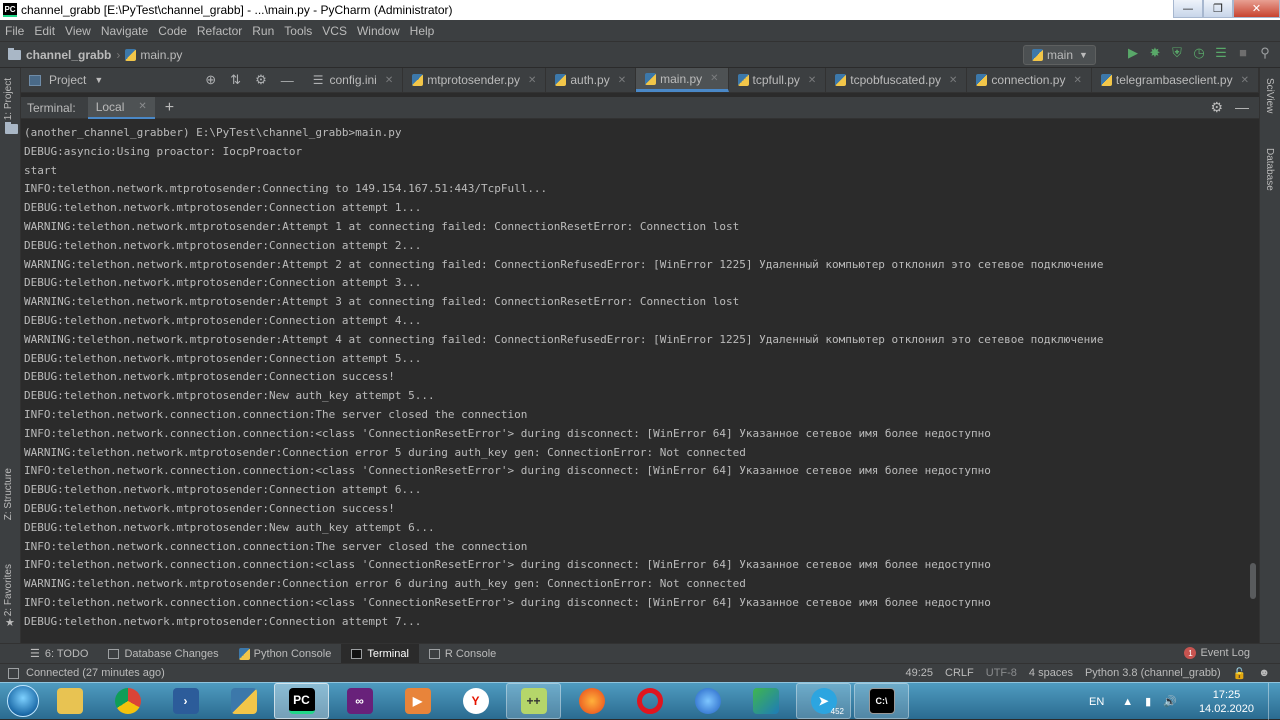 The width and height of the screenshot is (1280, 720). Describe the element at coordinates (640, 107) in the screenshot. I see `terminal-header: Terminal: Local ✕ + ⚙ —` at that location.